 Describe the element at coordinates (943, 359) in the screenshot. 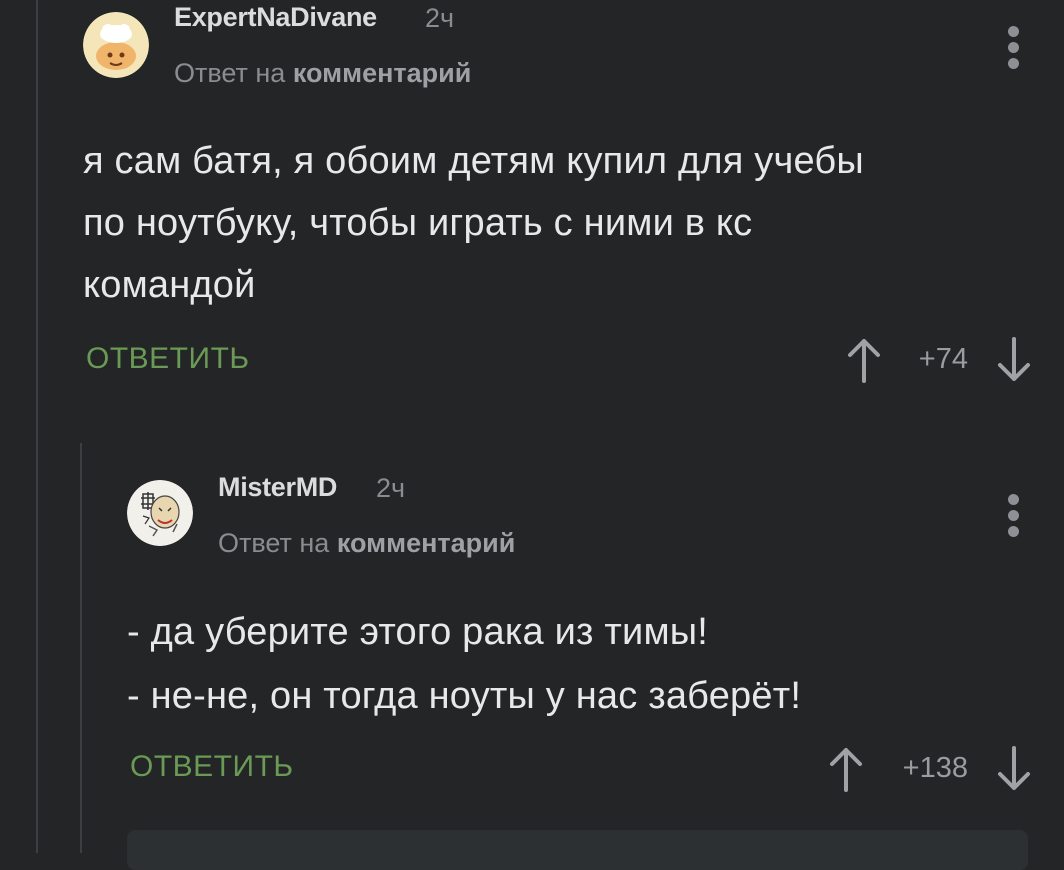

I see `vote-score: +74` at that location.